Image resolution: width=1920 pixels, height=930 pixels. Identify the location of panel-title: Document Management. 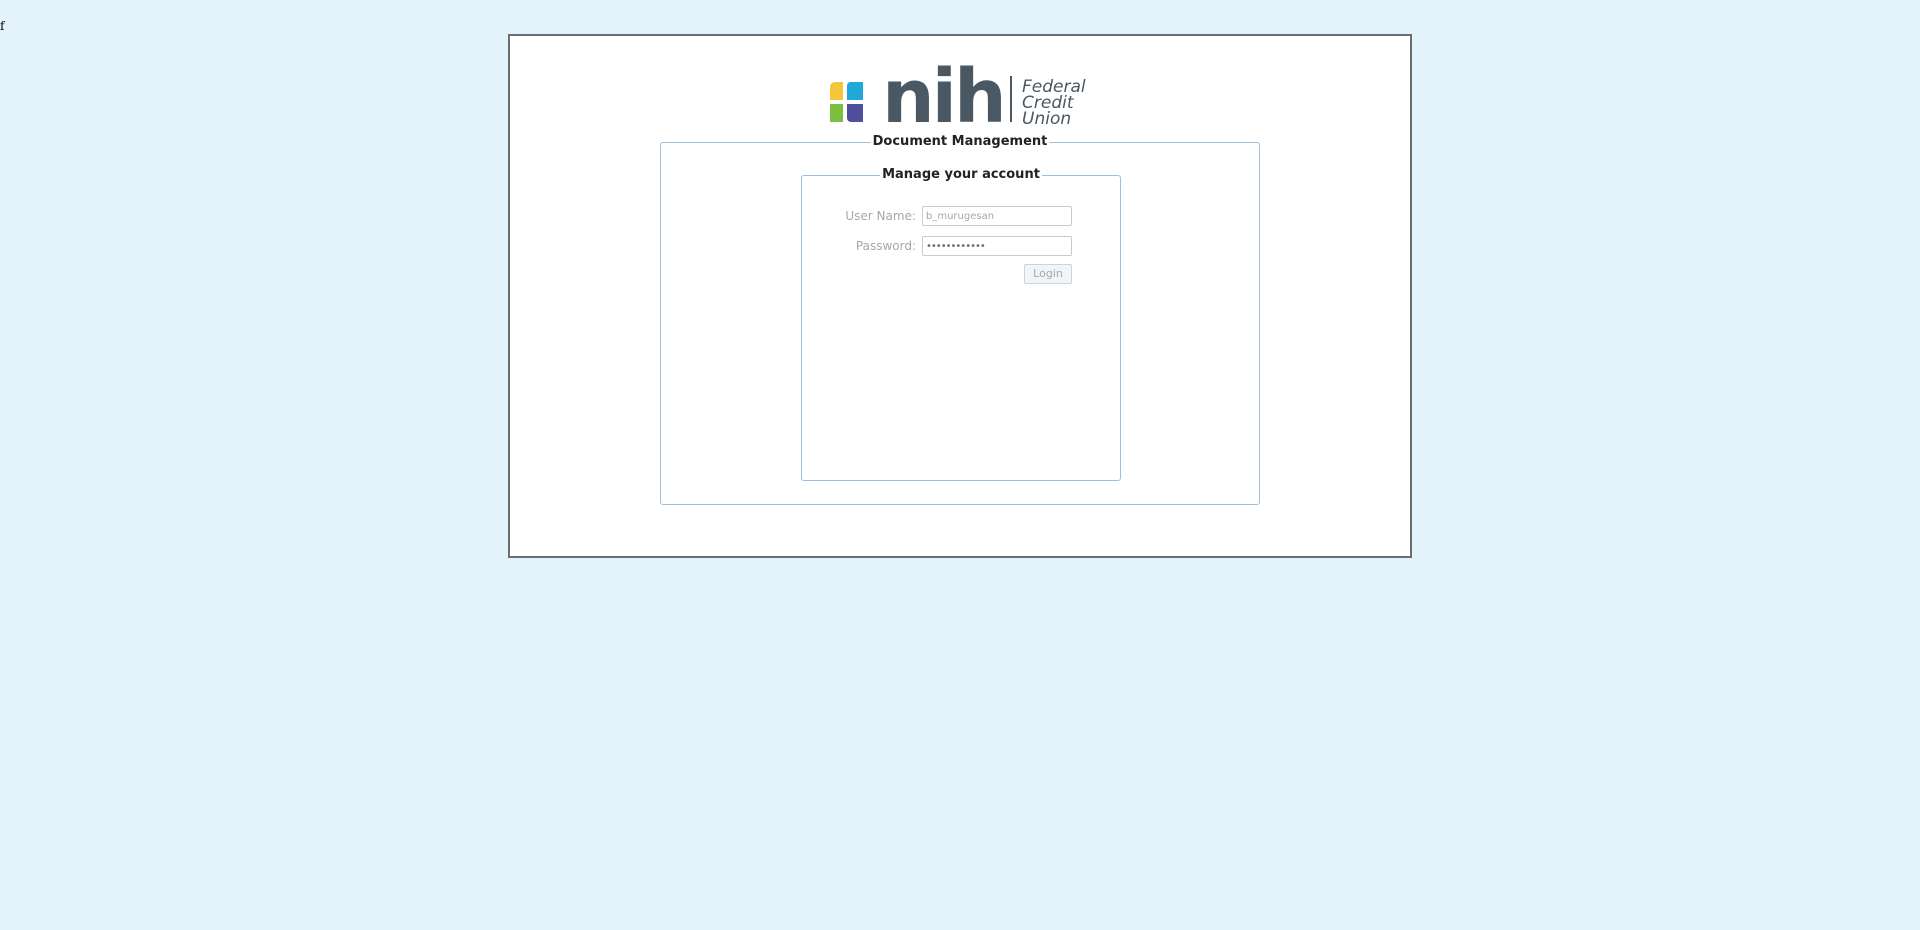
(960, 141).